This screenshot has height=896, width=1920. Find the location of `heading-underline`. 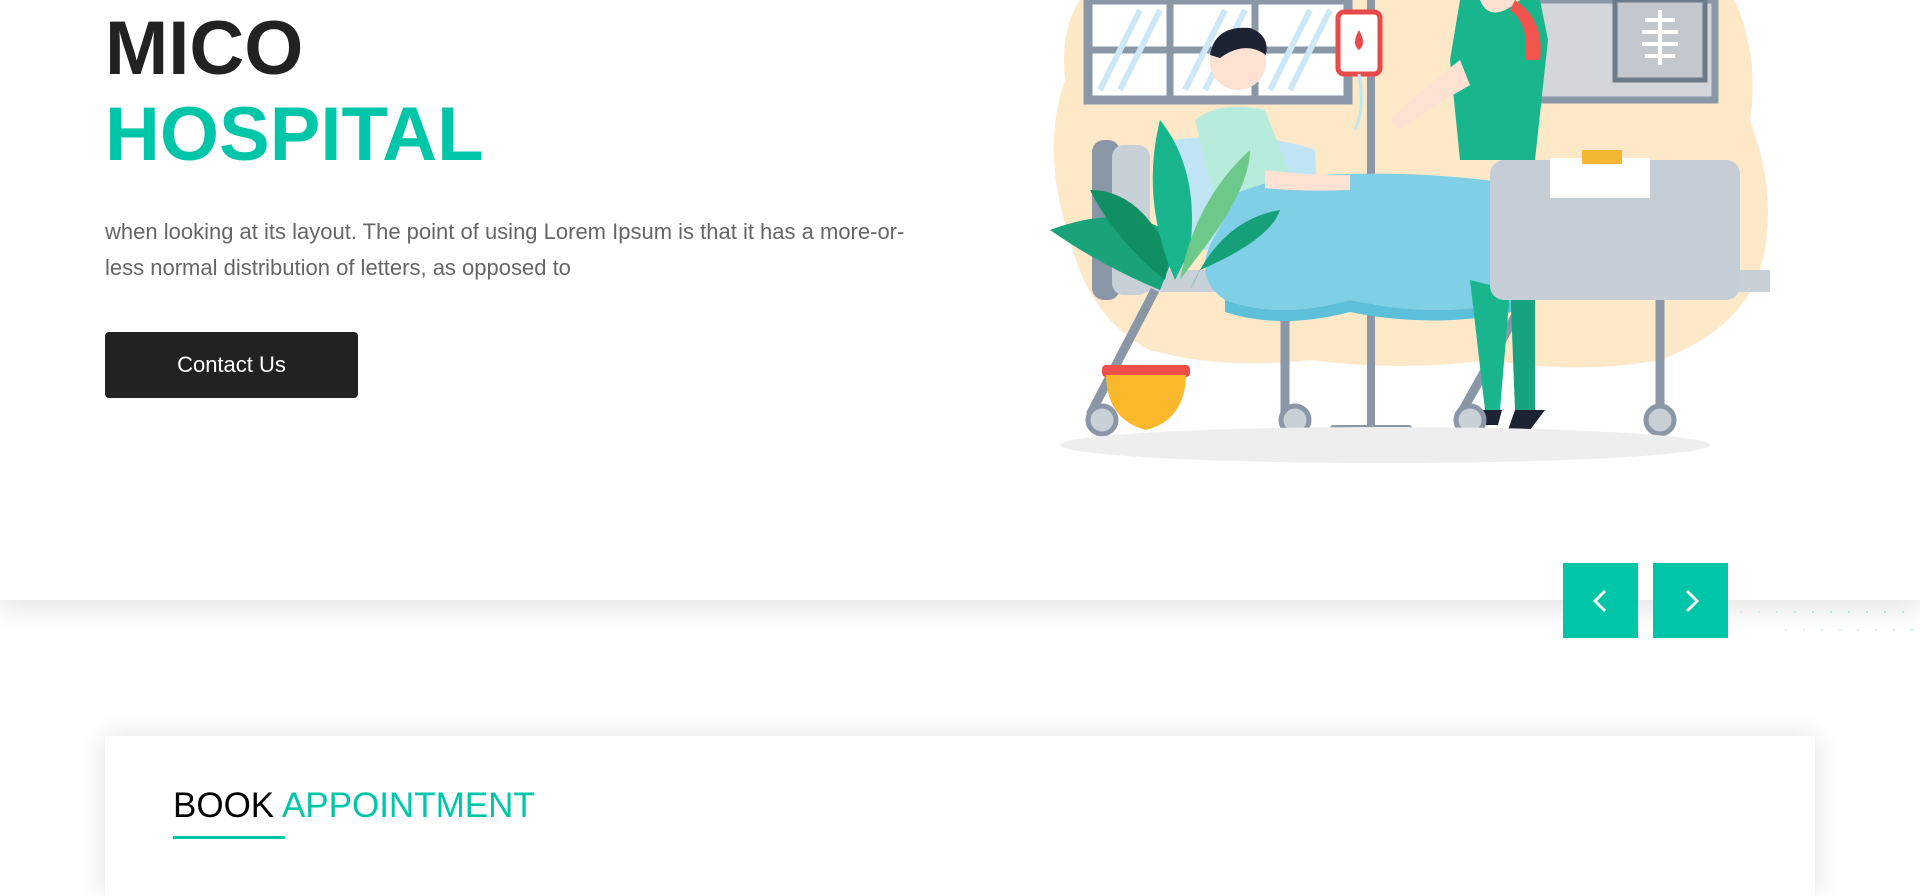

heading-underline is located at coordinates (229, 837).